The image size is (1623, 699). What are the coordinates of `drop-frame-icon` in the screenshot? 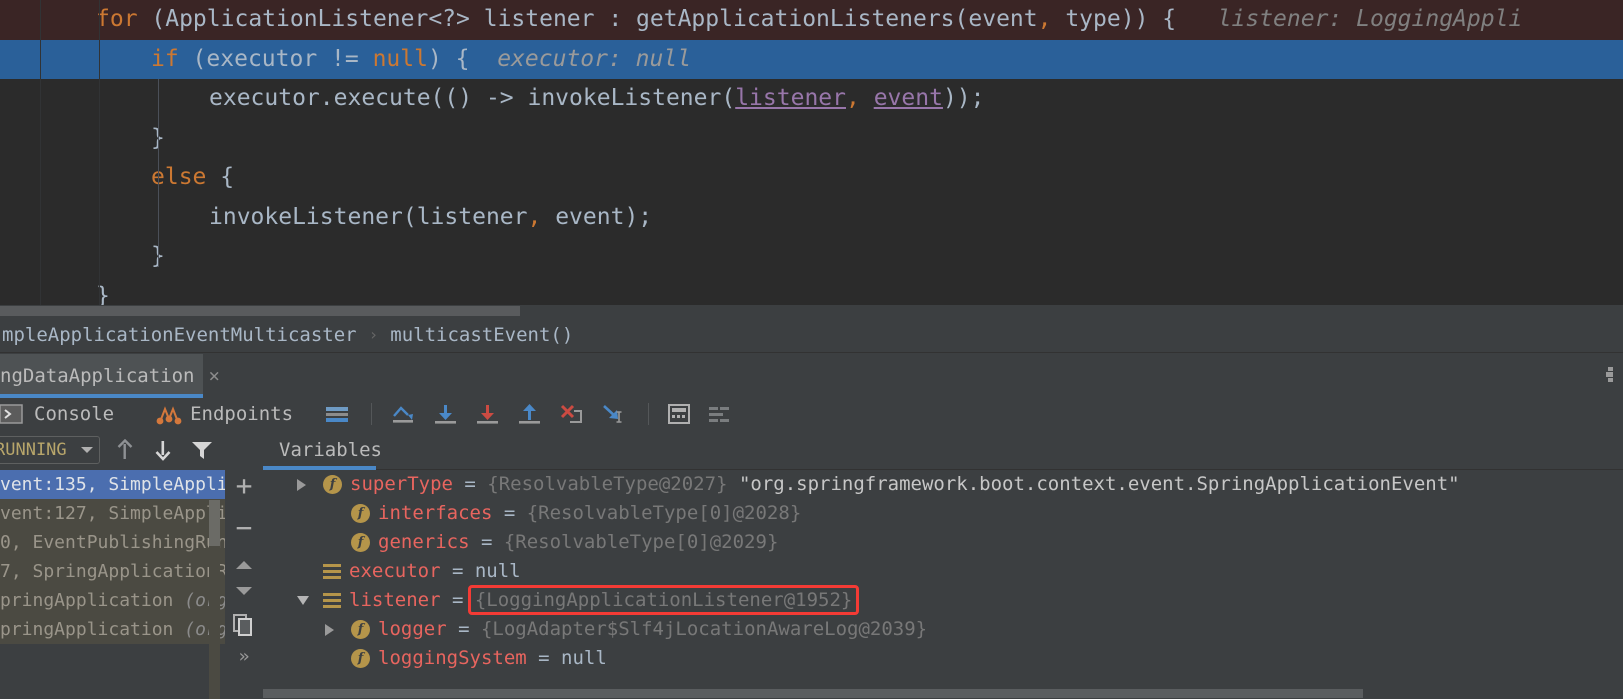 It's located at (572, 414).